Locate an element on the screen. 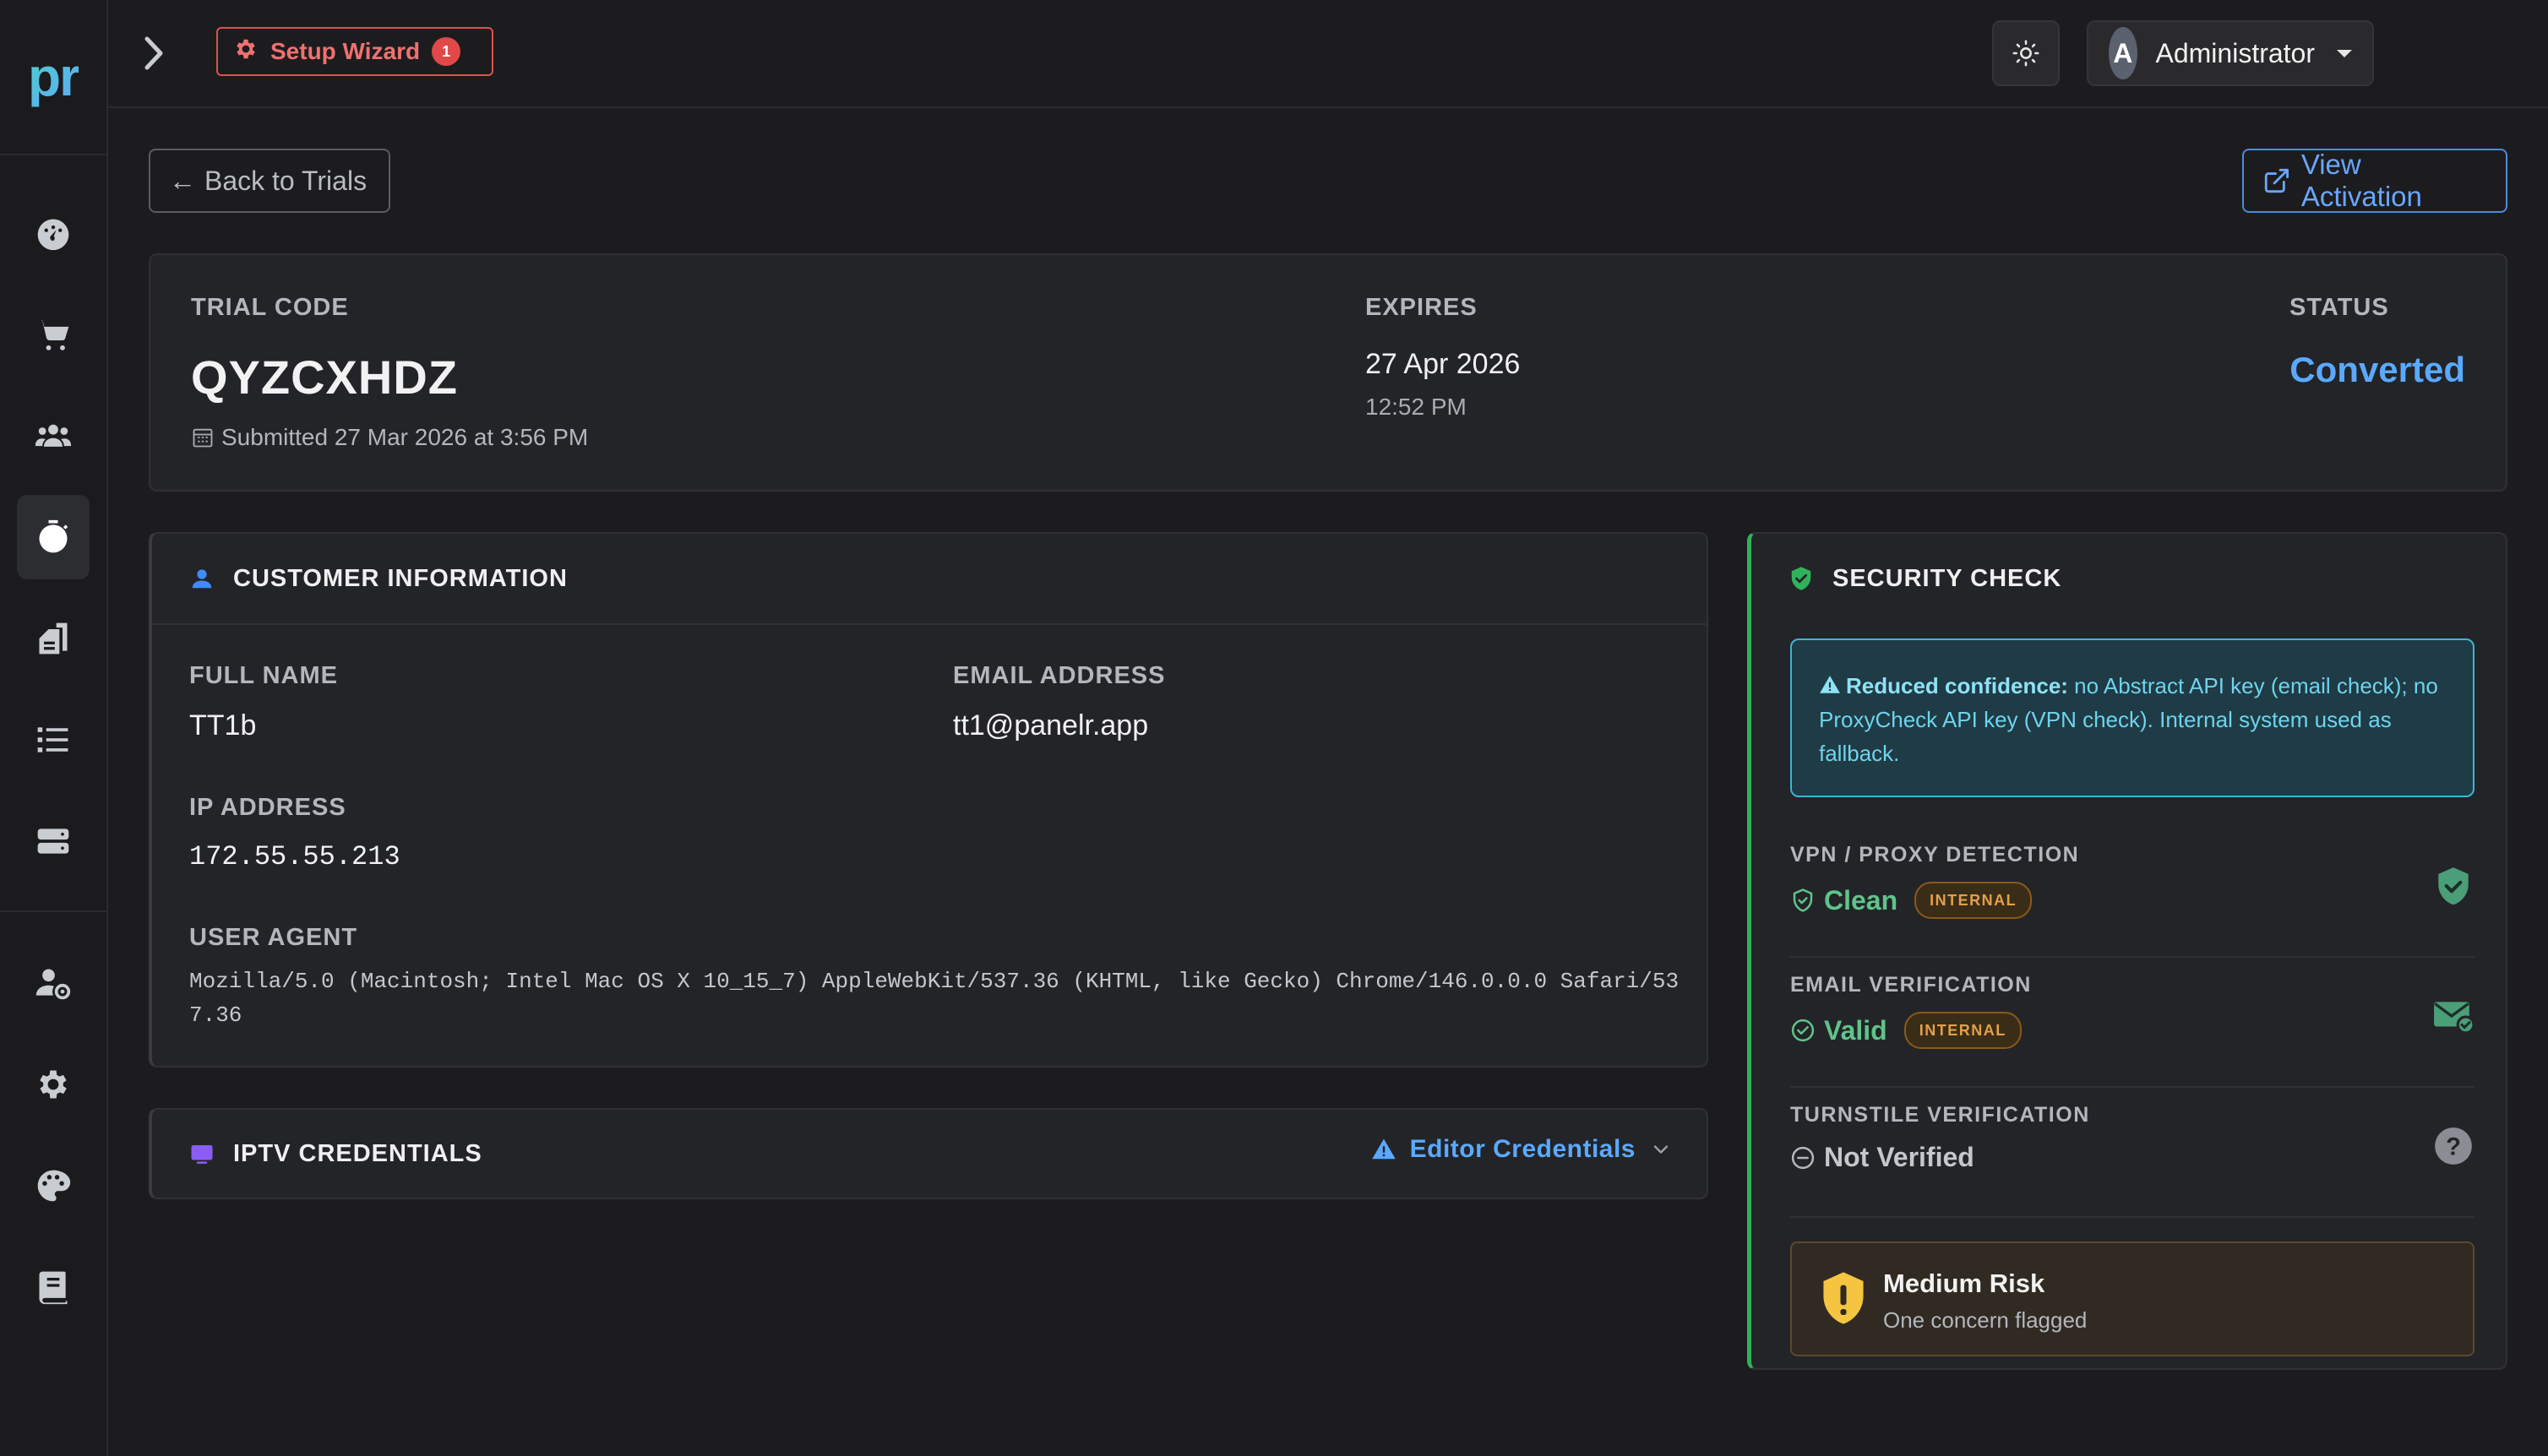  shield-outline-icon is located at coordinates (1803, 900).